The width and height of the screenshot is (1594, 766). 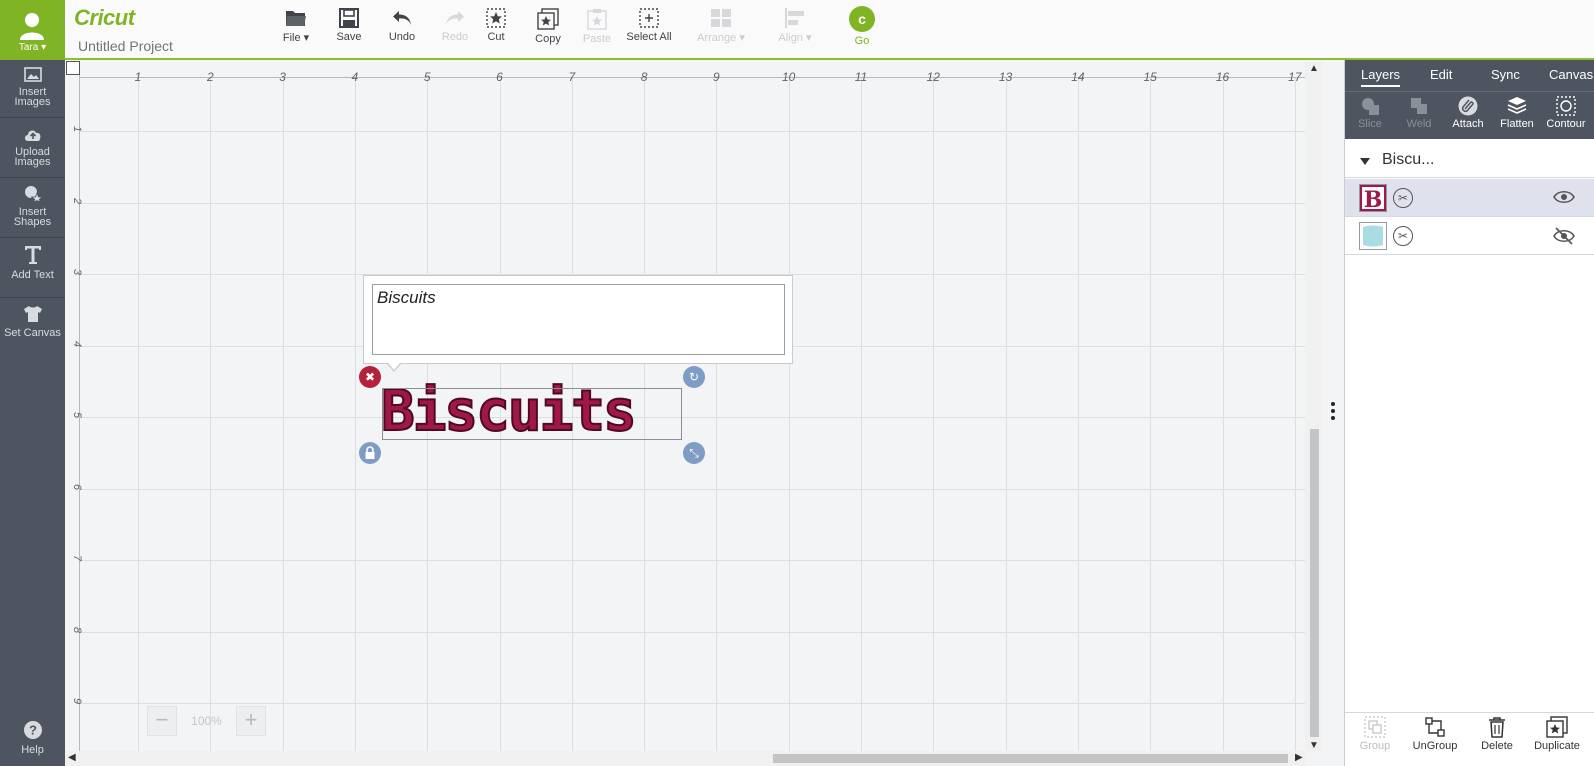 I want to click on resize-handle: ⤡, so click(x=694, y=453).